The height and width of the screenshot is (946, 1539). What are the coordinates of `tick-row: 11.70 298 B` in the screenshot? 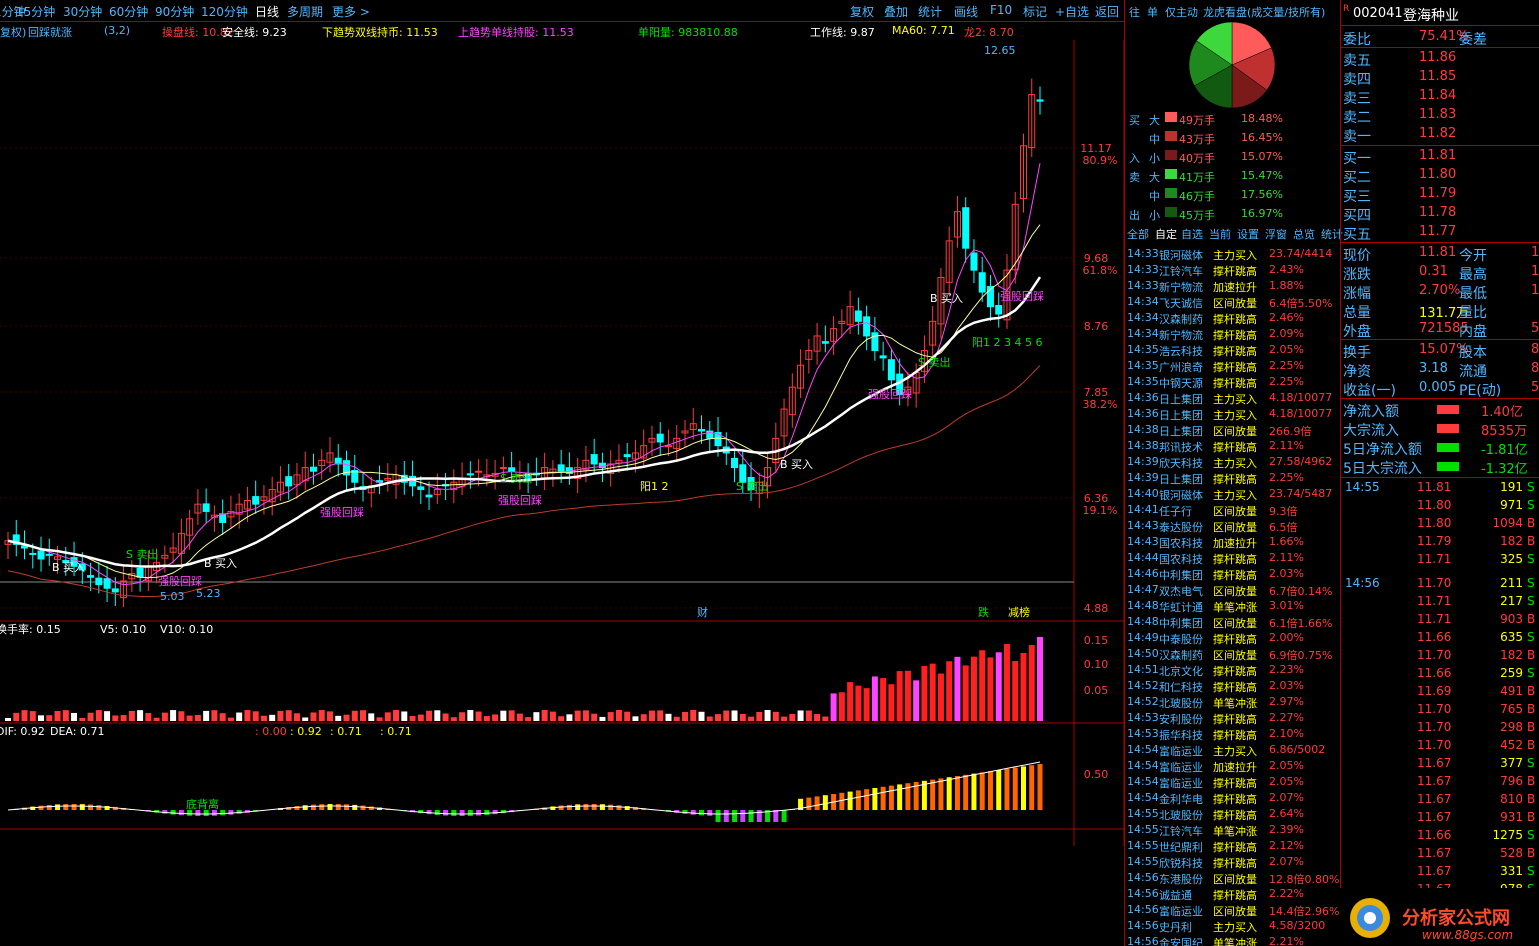 It's located at (1440, 729).